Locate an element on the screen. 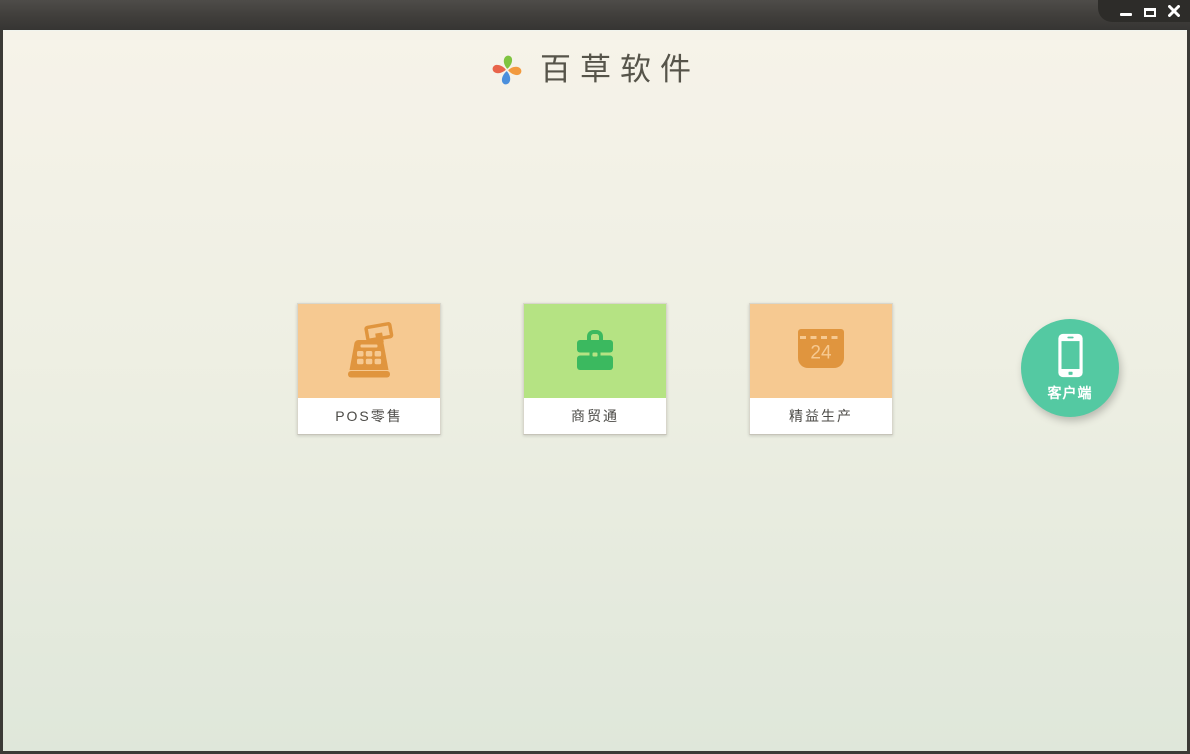 This screenshot has width=1190, height=754. pinwheel-logo-icon is located at coordinates (507, 70).